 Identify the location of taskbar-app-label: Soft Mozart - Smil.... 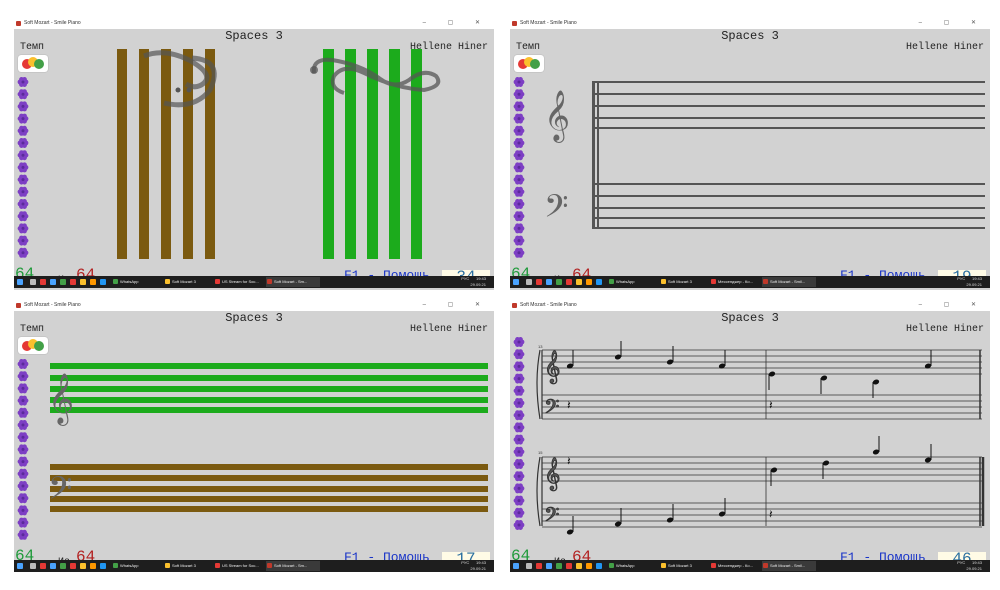
(788, 565).